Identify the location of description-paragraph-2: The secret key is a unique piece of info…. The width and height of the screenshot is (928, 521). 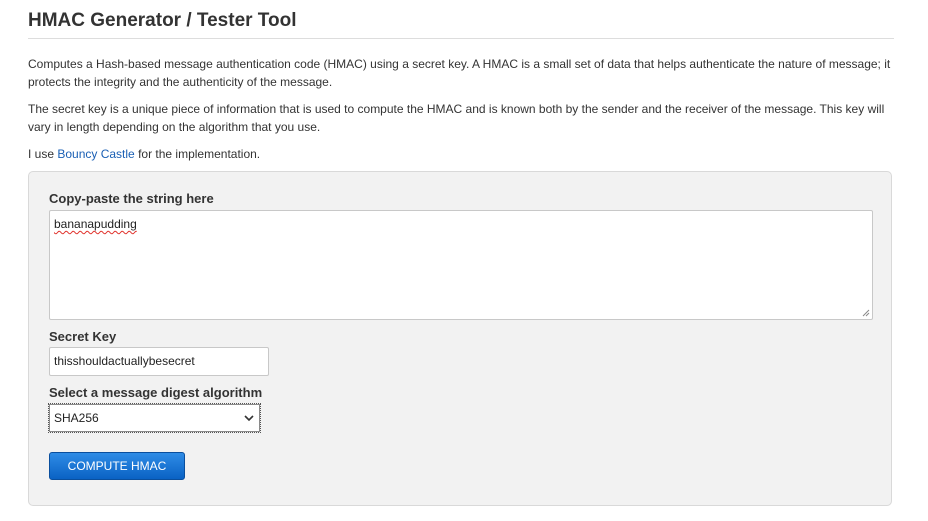
(456, 118).